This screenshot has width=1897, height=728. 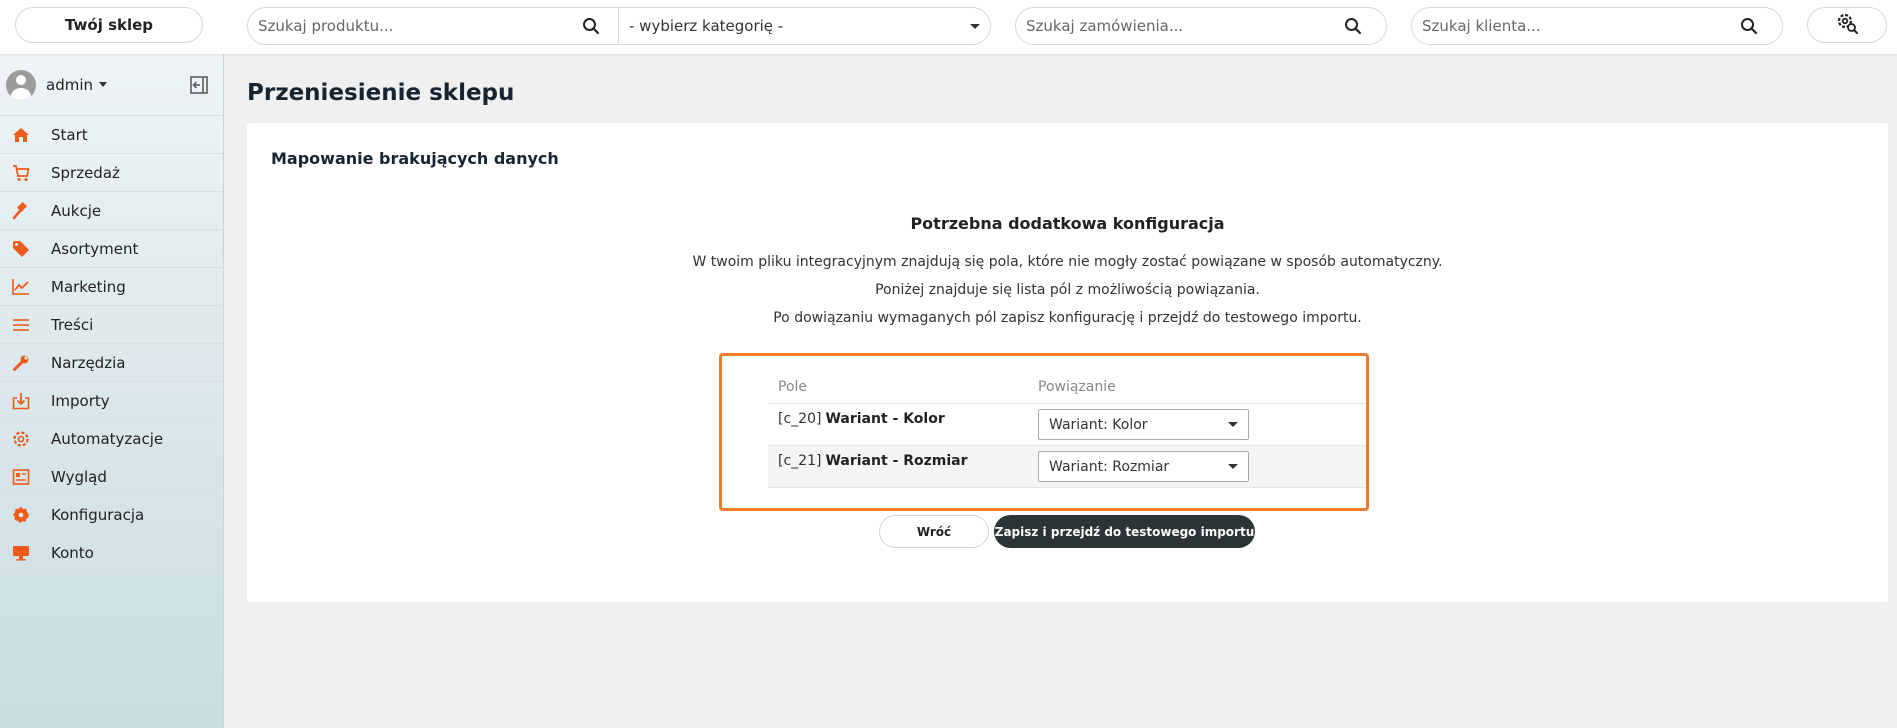 What do you see at coordinates (21, 249) in the screenshot?
I see `tag-icon` at bounding box center [21, 249].